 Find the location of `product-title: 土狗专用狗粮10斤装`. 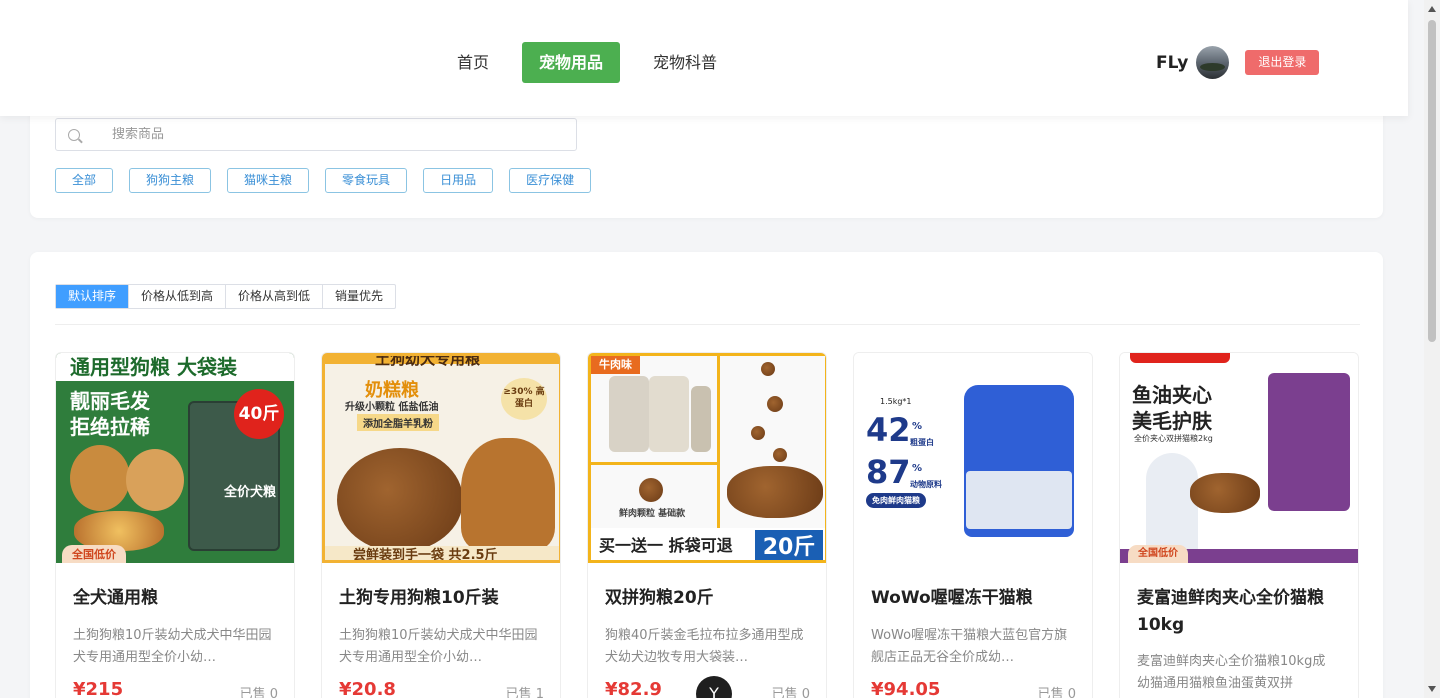

product-title: 土狗专用狗粮10斤装 is located at coordinates (419, 598).